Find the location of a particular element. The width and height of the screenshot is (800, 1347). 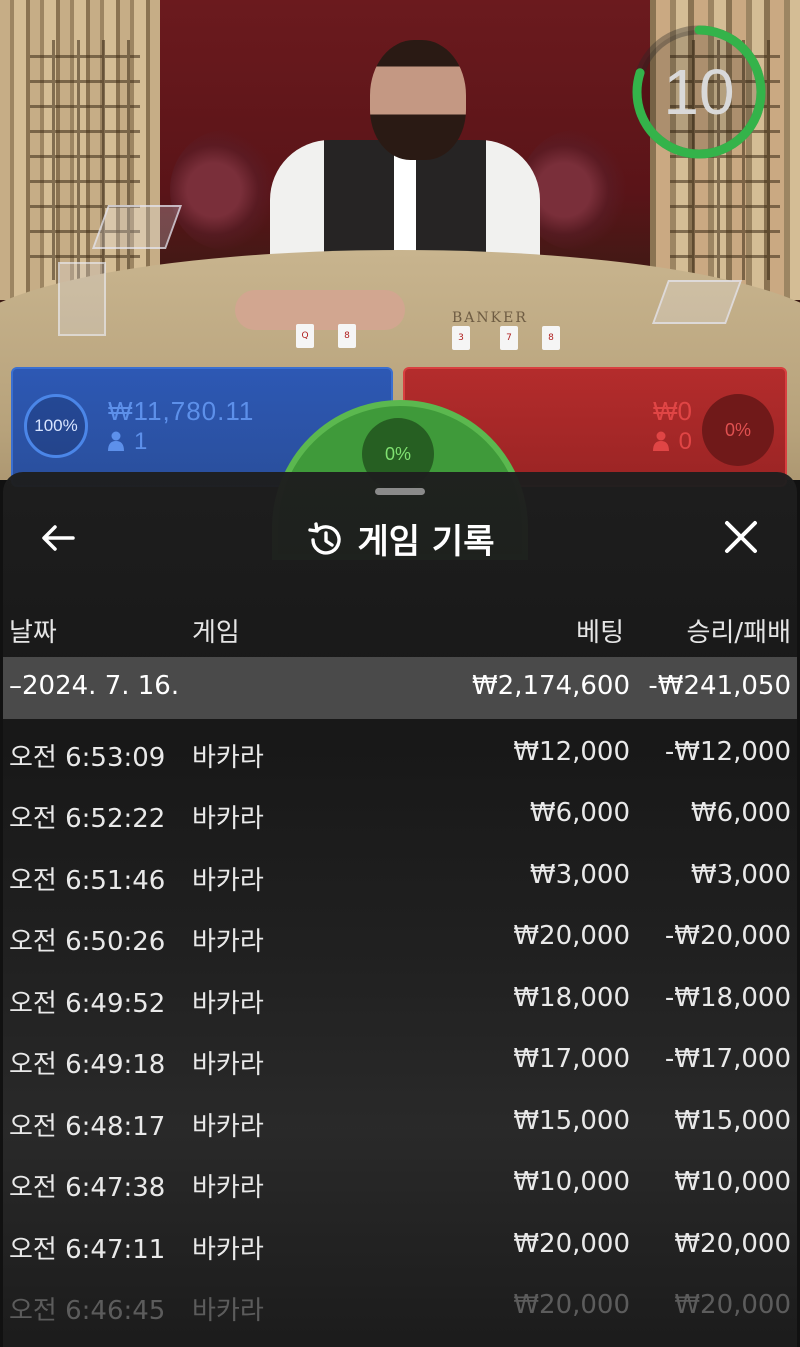

date-group-label: –2024. 7. 16. is located at coordinates (94, 686).